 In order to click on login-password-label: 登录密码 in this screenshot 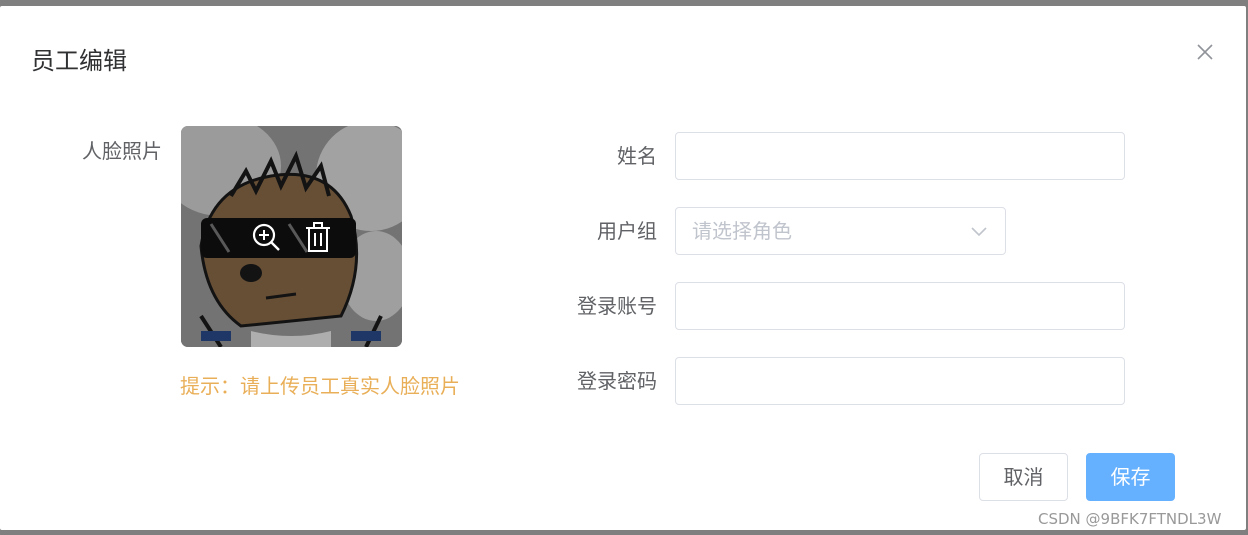, I will do `click(617, 381)`.